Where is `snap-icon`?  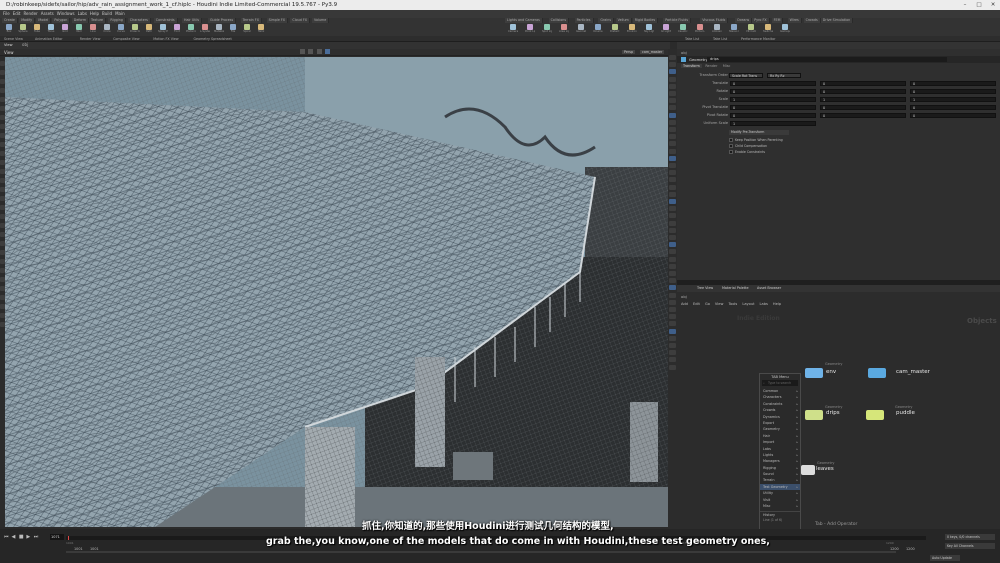
snap-icon is located at coordinates (319, 51).